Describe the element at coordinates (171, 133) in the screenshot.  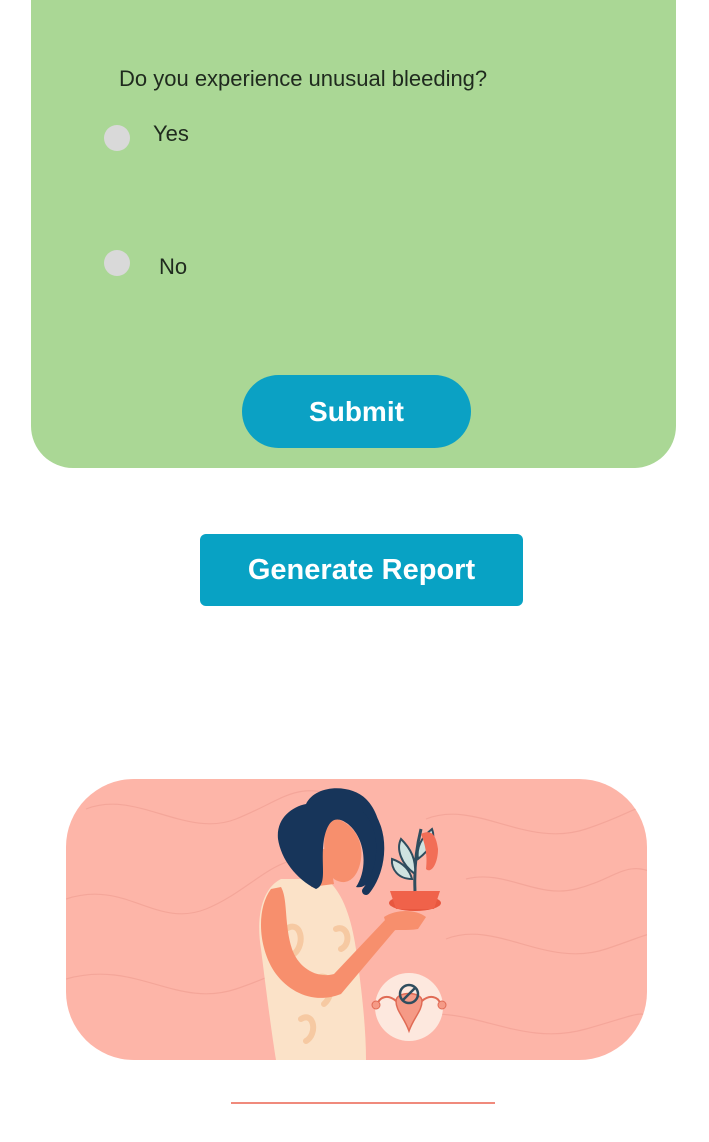
I see `option-label-yes: Yes` at that location.